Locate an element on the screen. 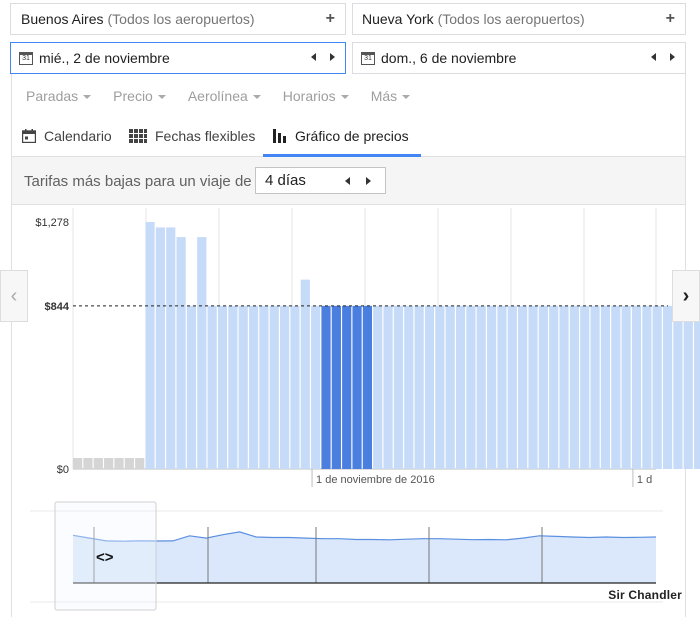  y-tick-label: $0 is located at coordinates (63, 470).